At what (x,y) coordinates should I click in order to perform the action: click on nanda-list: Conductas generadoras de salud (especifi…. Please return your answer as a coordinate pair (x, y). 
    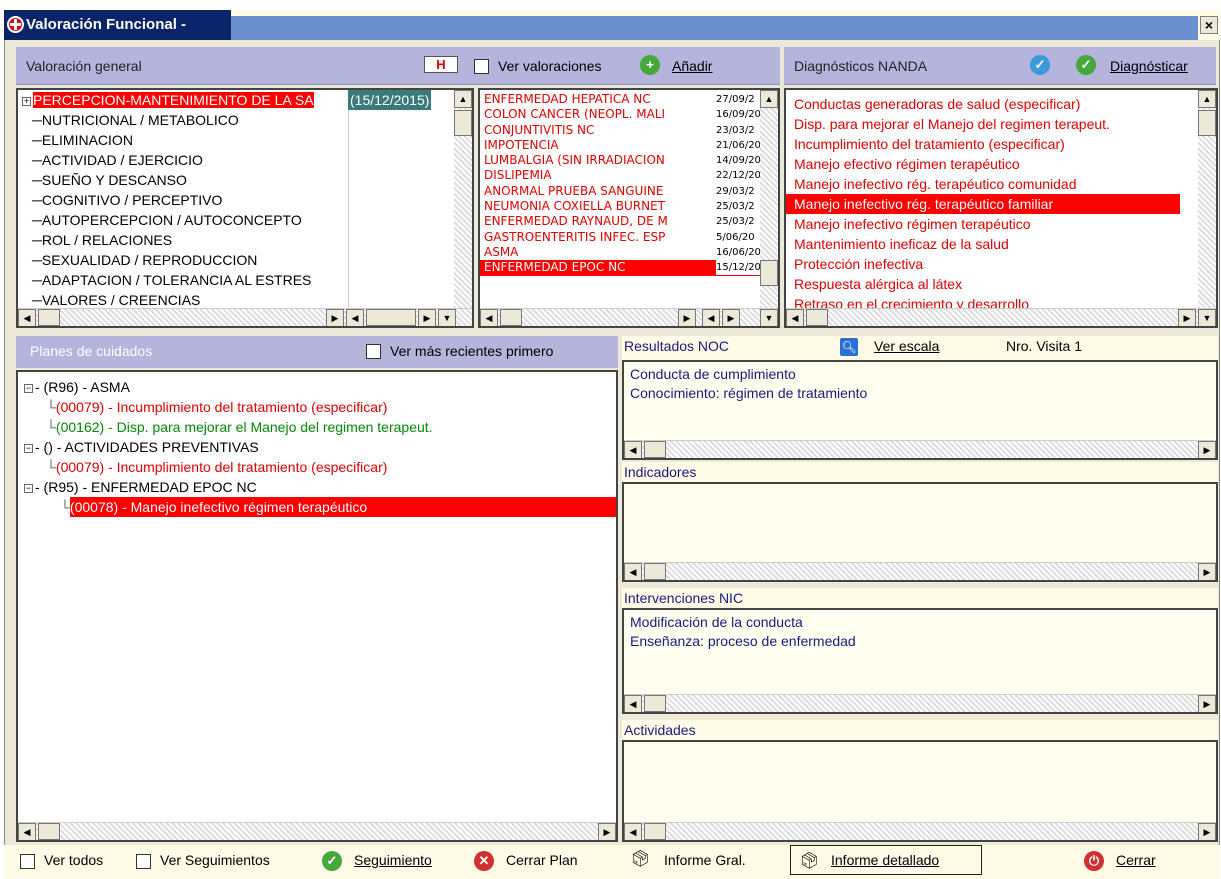
    Looking at the image, I should click on (1001, 208).